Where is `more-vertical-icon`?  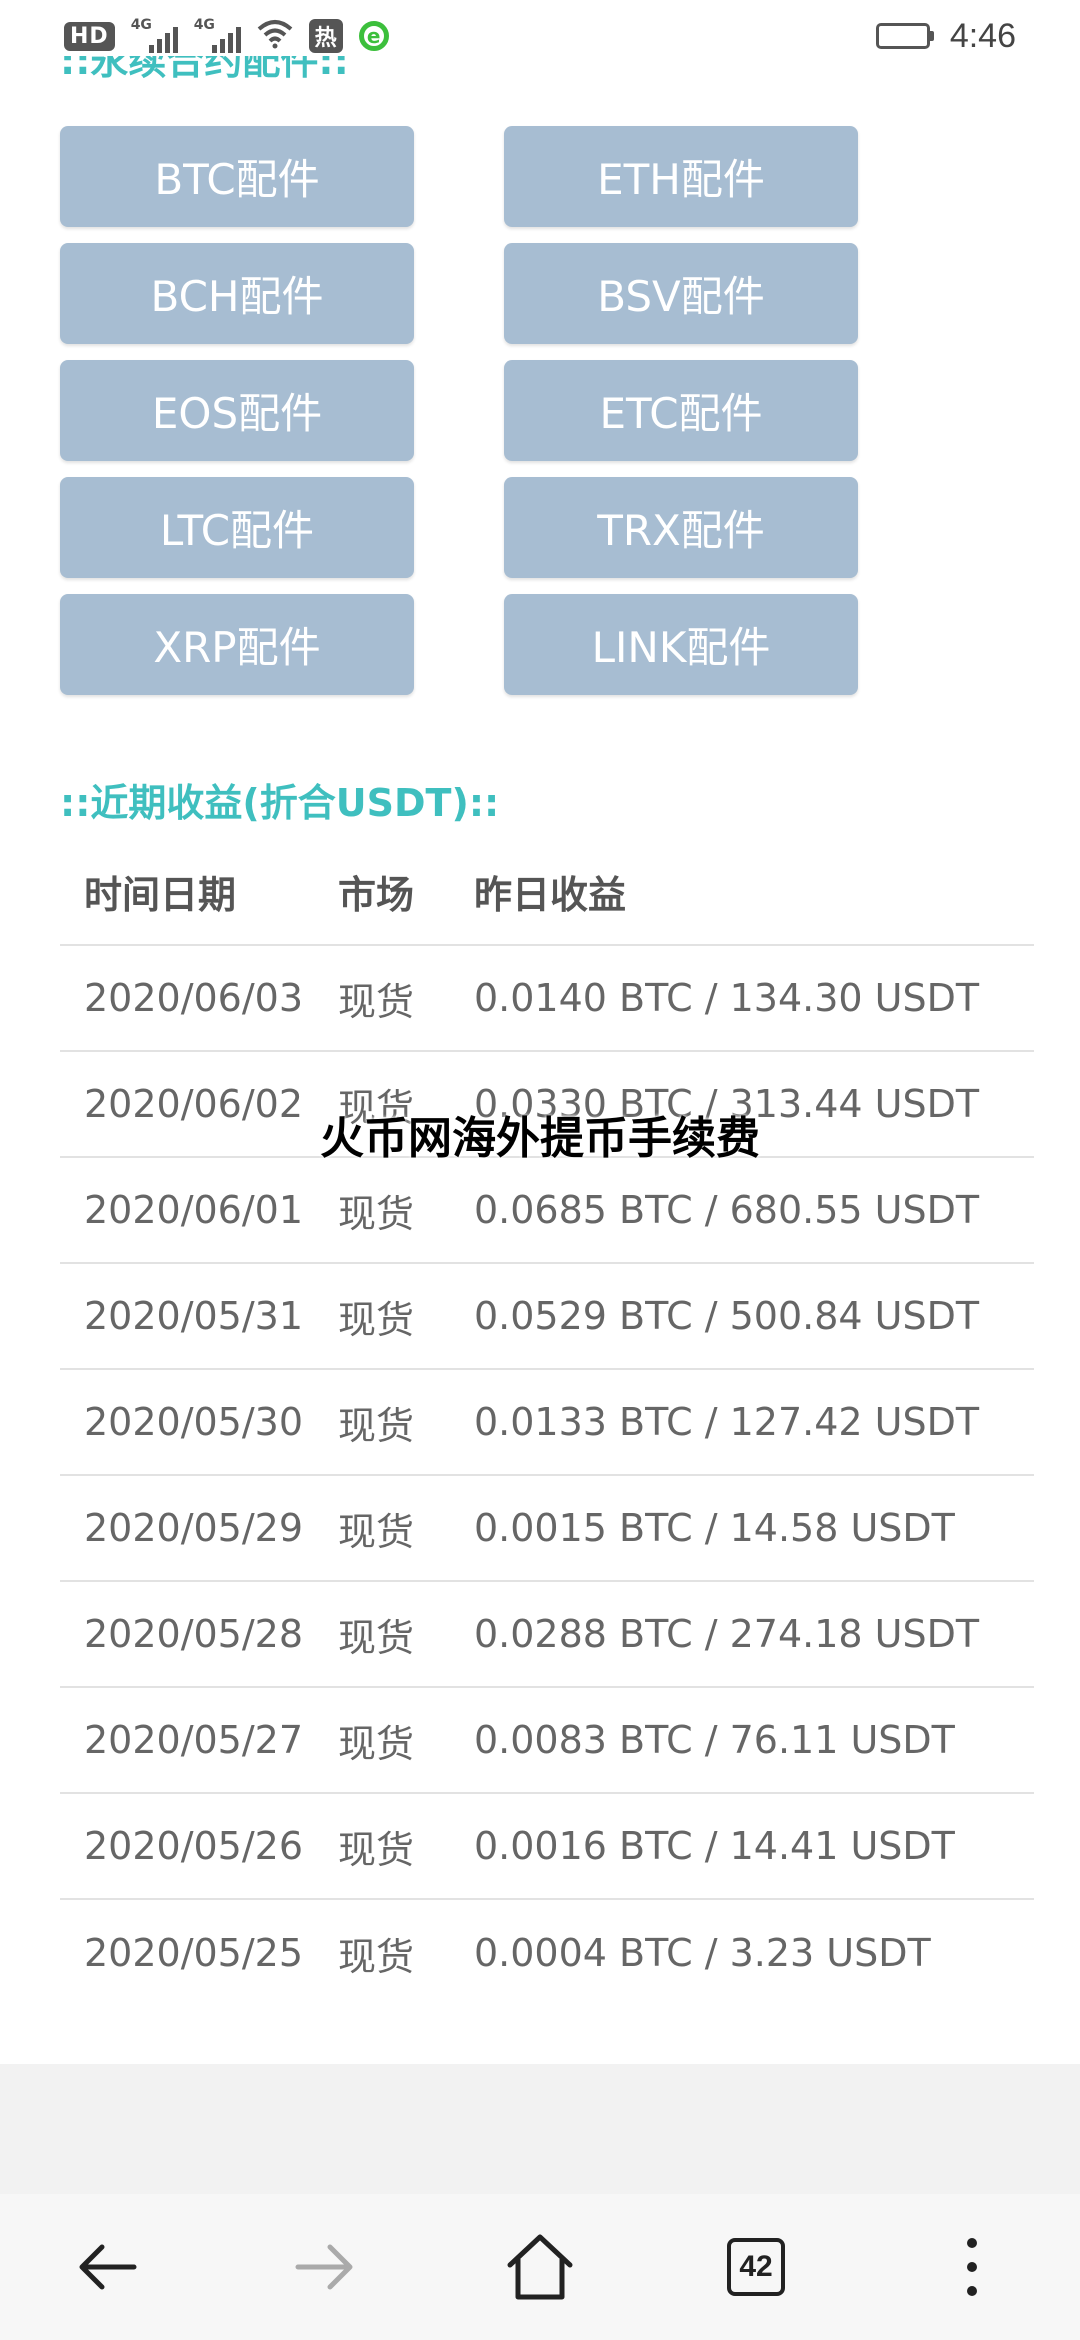
more-vertical-icon is located at coordinates (972, 2267).